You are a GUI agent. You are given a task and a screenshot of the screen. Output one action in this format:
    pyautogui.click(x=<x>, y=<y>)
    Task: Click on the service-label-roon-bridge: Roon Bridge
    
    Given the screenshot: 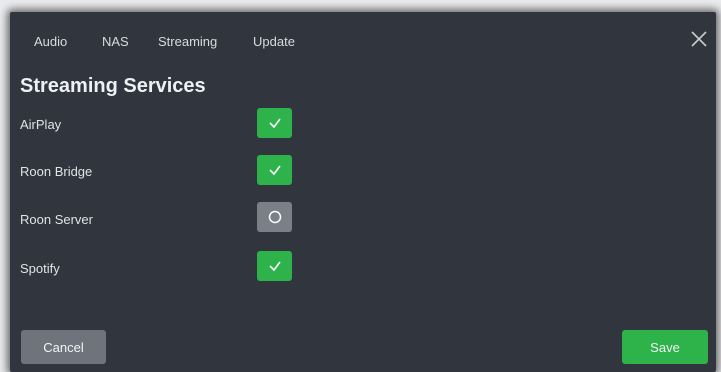 What is the action you would take?
    pyautogui.click(x=56, y=171)
    